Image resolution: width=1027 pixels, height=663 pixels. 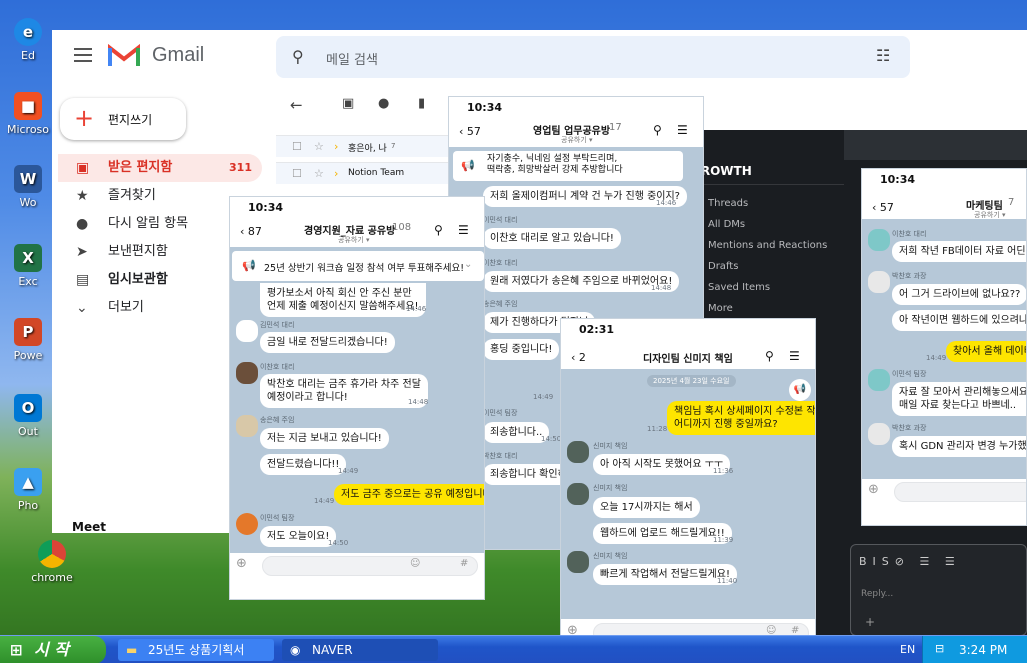 I want to click on sidebar-item-mentions: Mentions and Reactions, so click(x=759, y=245).